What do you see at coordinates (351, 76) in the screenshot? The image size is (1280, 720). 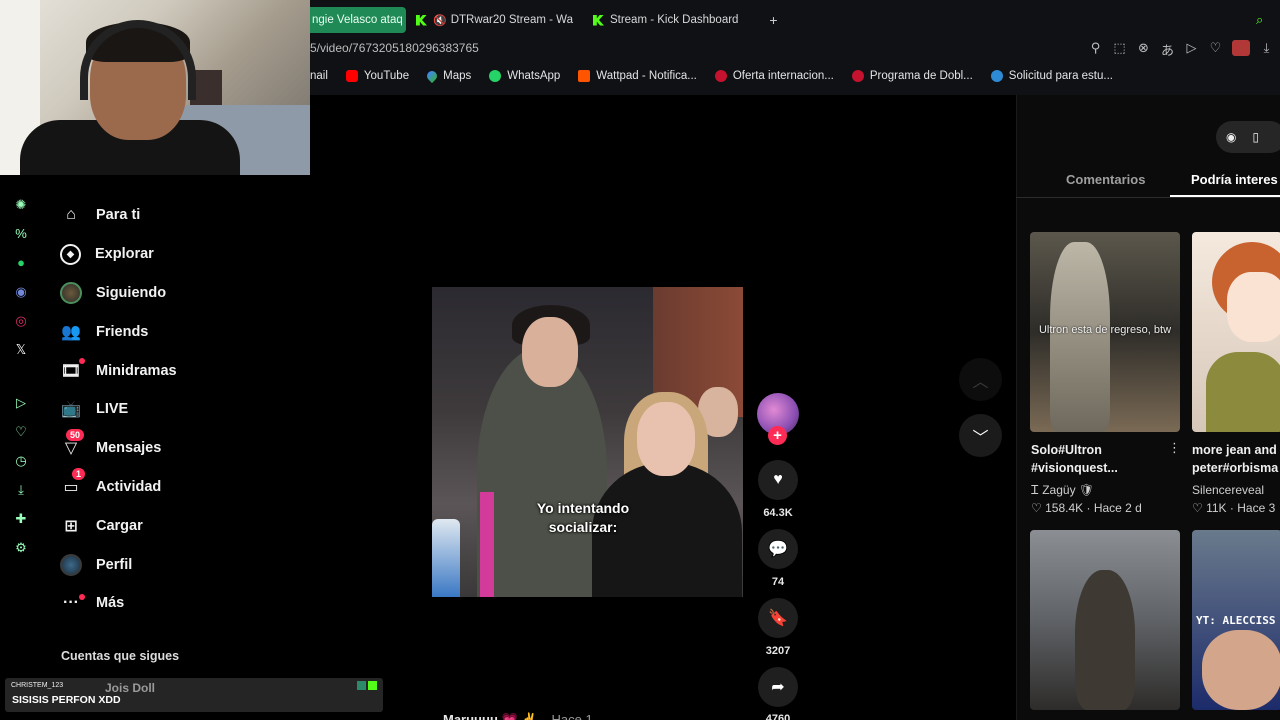 I see `youtube-icon` at bounding box center [351, 76].